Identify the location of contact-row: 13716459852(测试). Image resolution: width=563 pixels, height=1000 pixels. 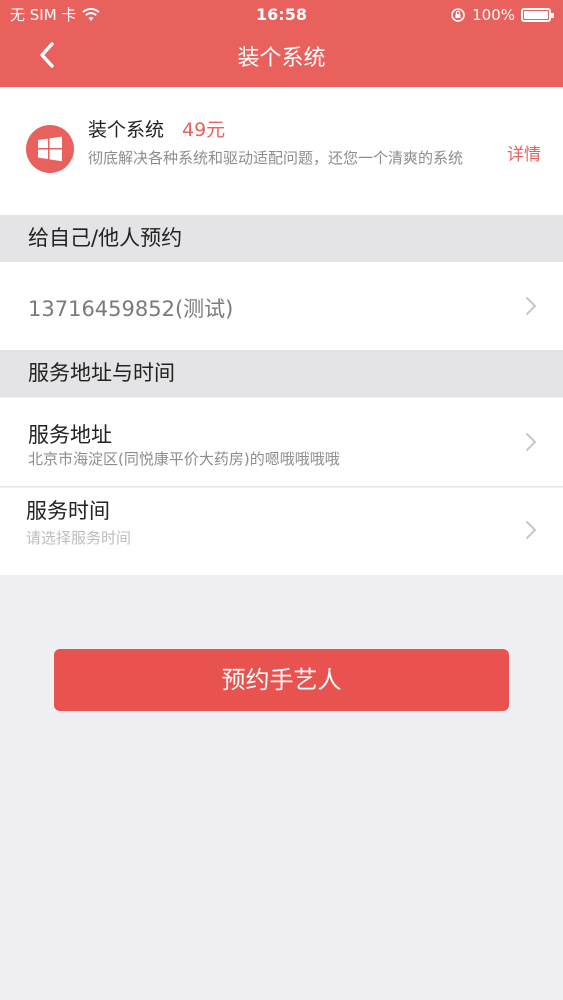
(281, 306).